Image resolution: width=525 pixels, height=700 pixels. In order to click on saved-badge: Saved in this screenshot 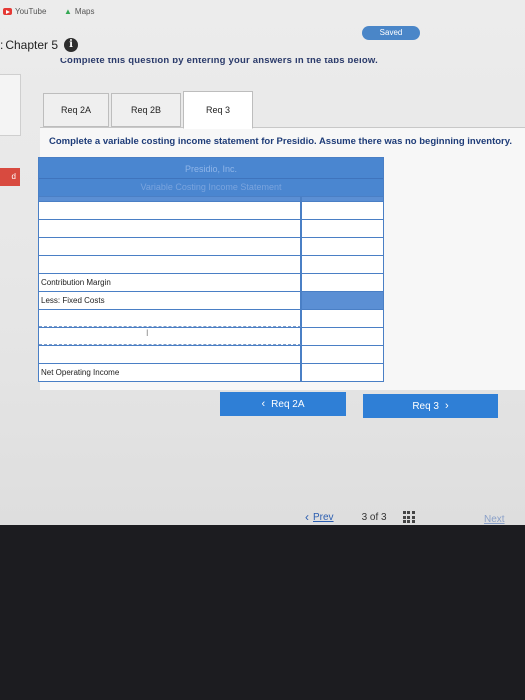, I will do `click(391, 33)`.